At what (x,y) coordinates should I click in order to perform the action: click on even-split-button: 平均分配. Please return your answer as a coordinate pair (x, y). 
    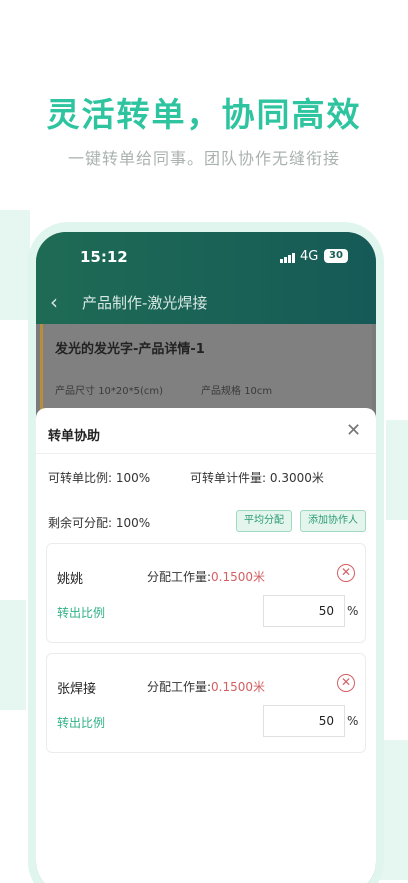
    Looking at the image, I should click on (264, 521).